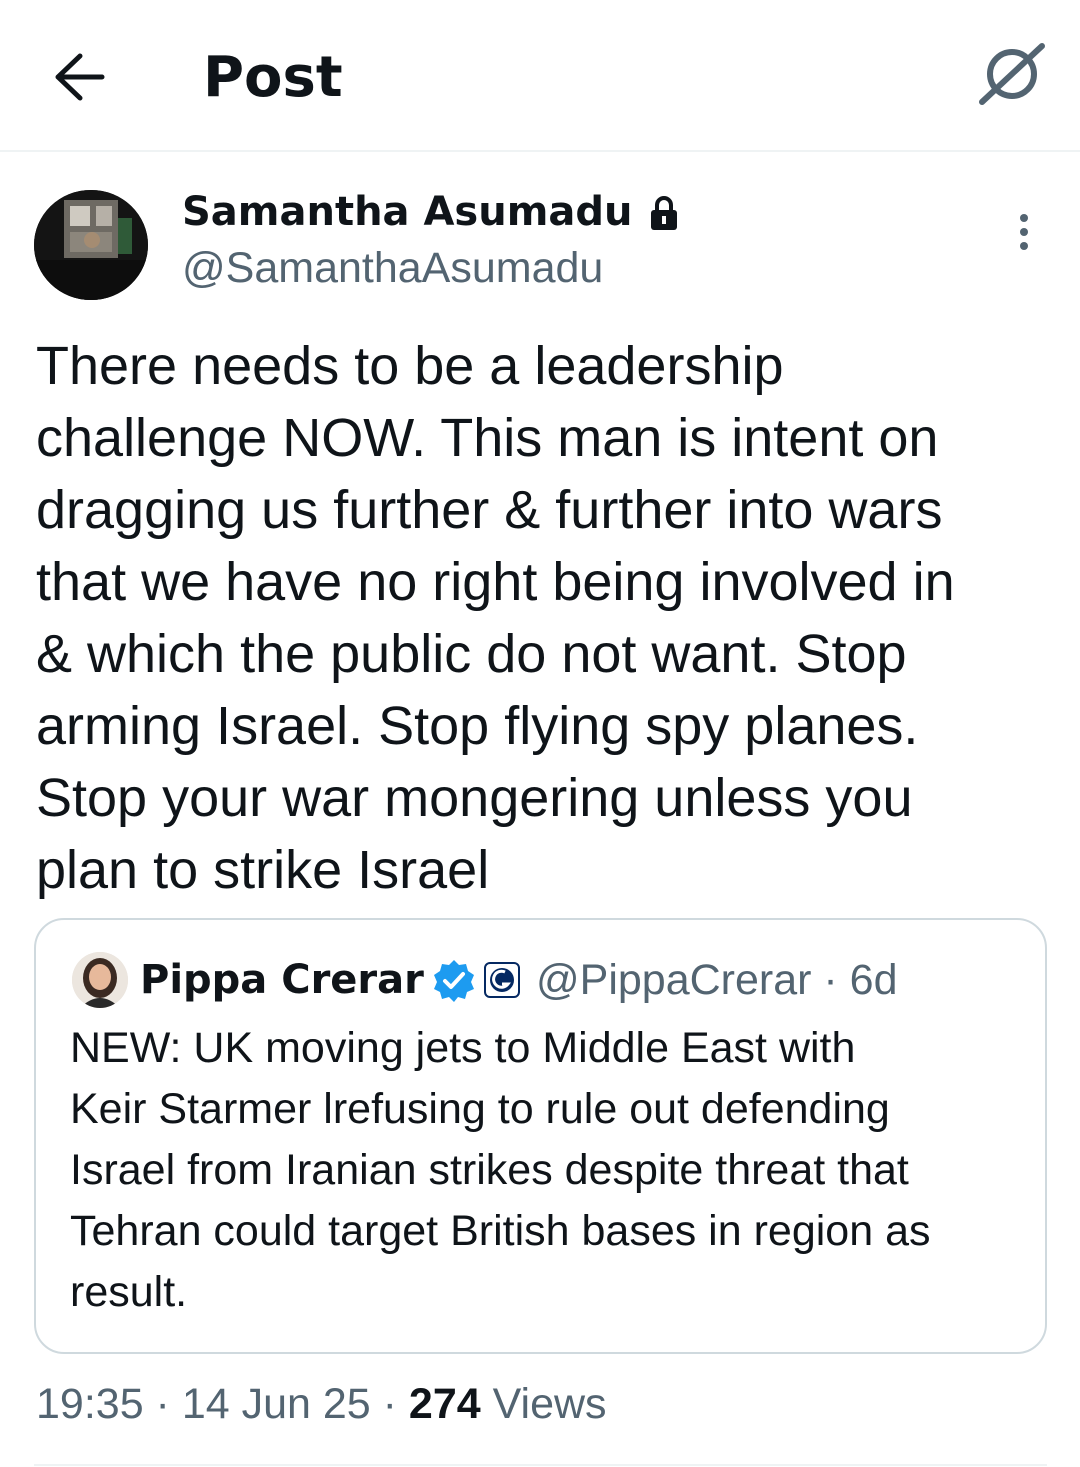 The image size is (1080, 1467). I want to click on lock-icon, so click(664, 213).